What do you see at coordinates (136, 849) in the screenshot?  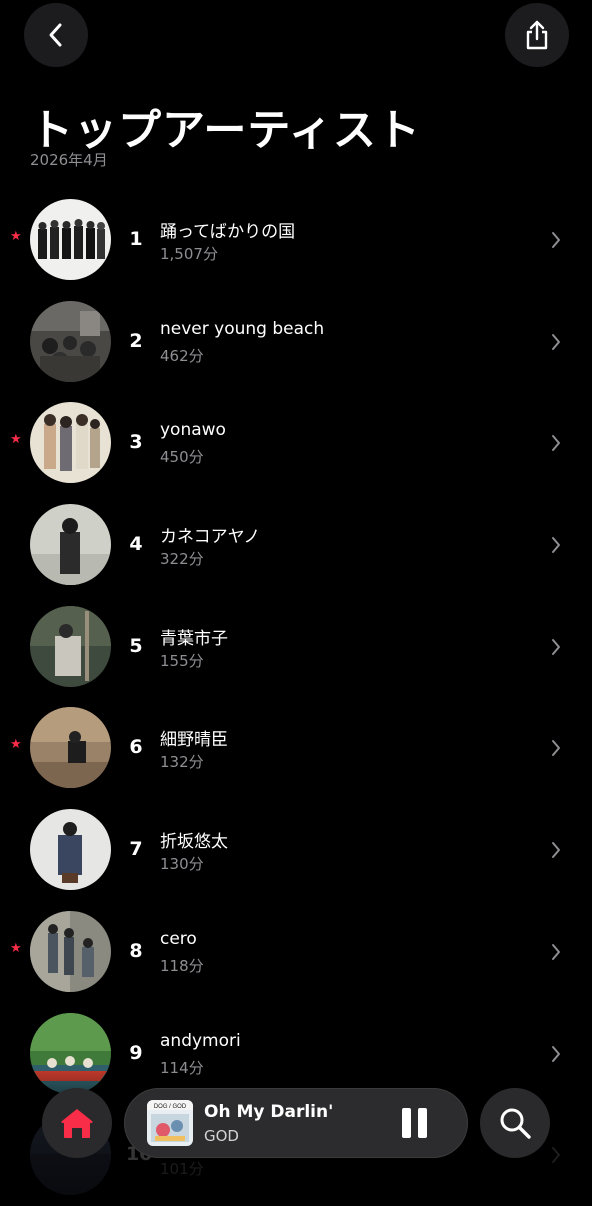 I see `rank-number: 7` at bounding box center [136, 849].